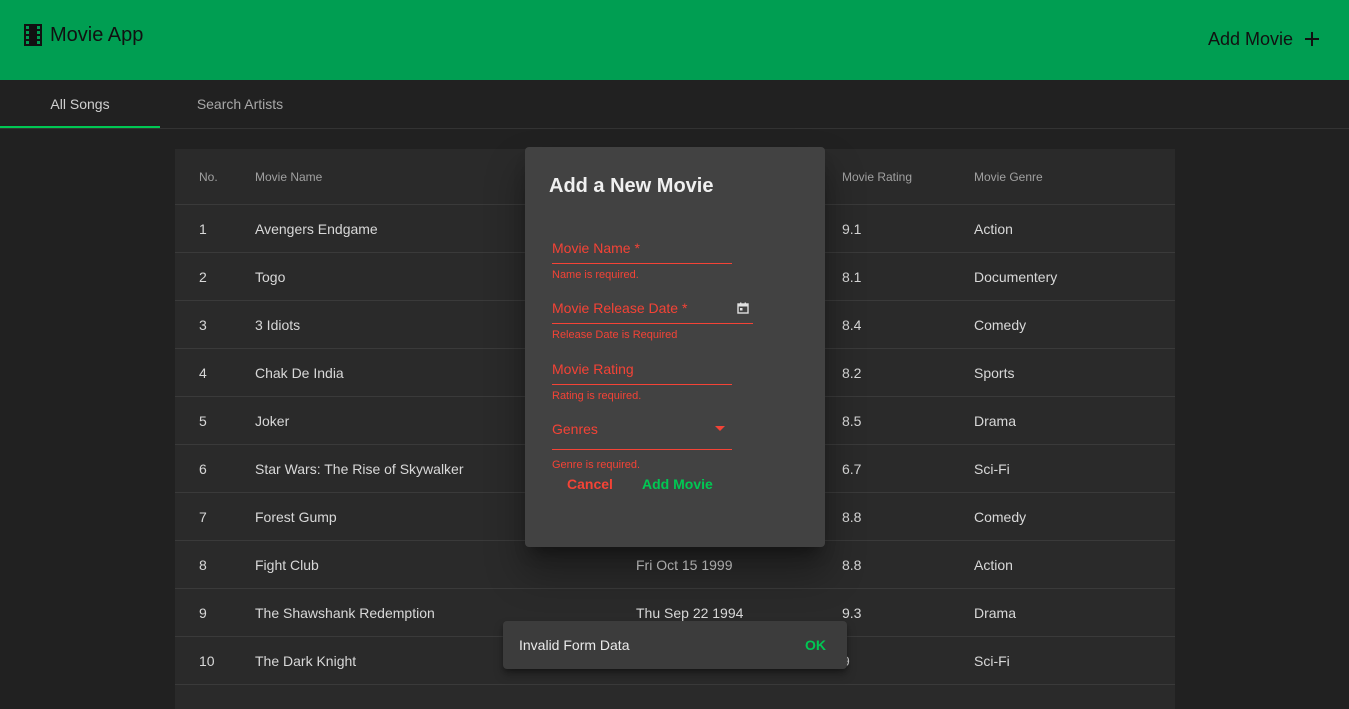 This screenshot has height=709, width=1349. Describe the element at coordinates (203, 325) in the screenshot. I see `cell-no: 3` at that location.